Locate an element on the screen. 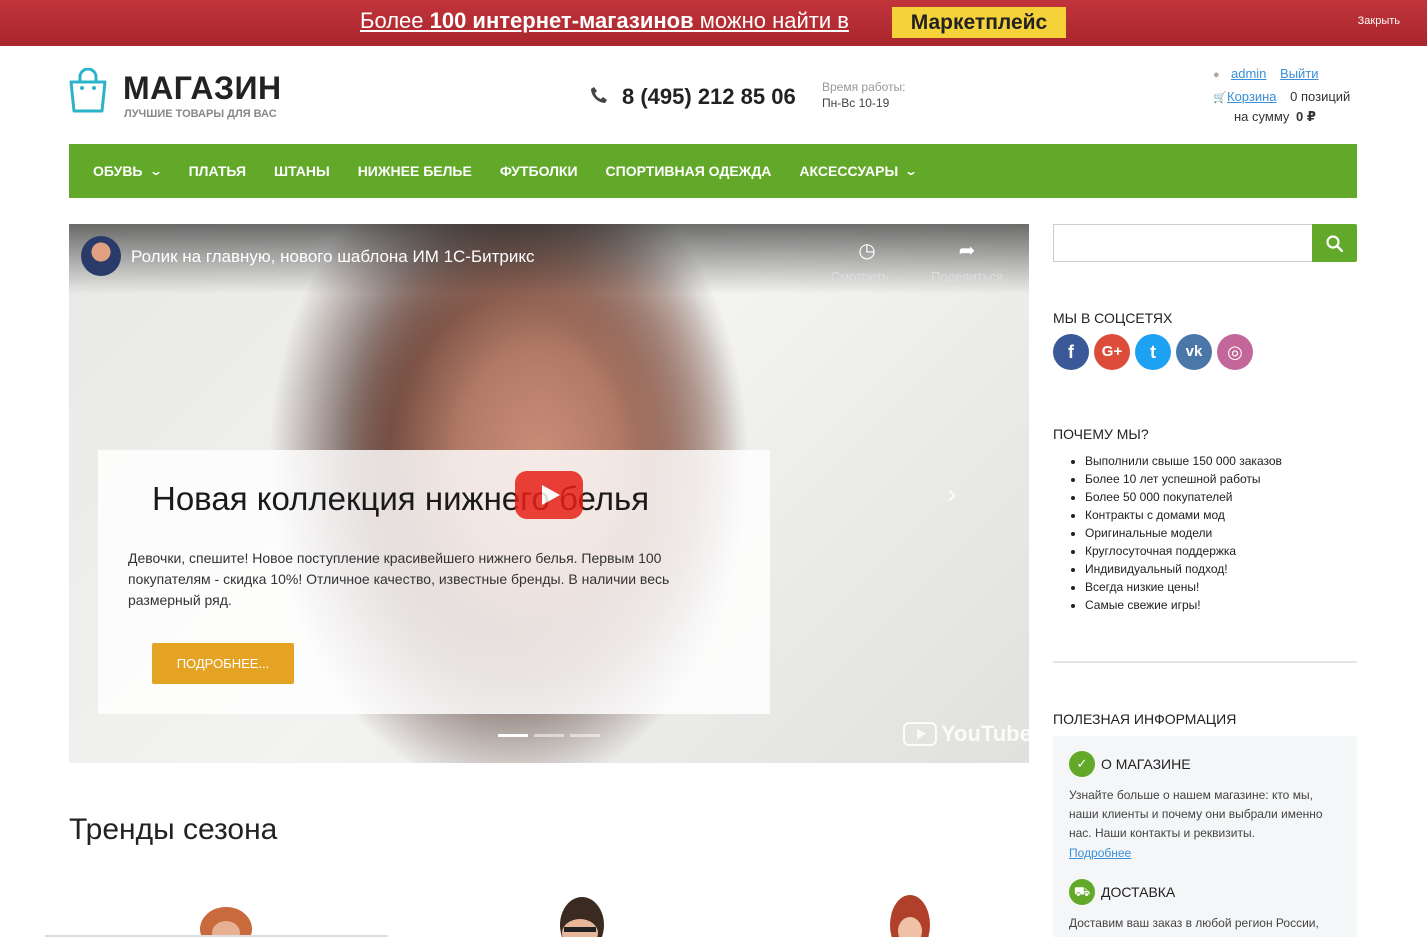  user-row: ● admin Выйти is located at coordinates (1266, 73).